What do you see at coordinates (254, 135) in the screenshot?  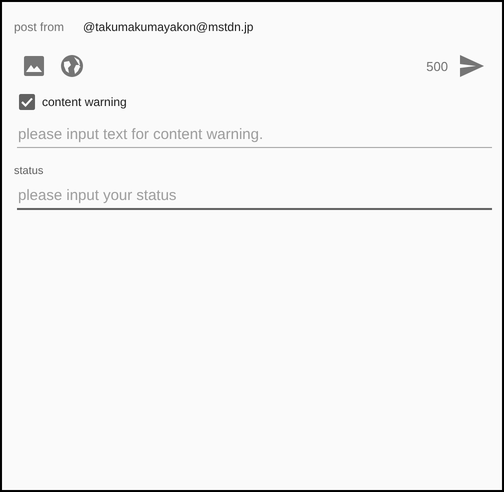 I see `content-warning-field: please input text for content warning.` at bounding box center [254, 135].